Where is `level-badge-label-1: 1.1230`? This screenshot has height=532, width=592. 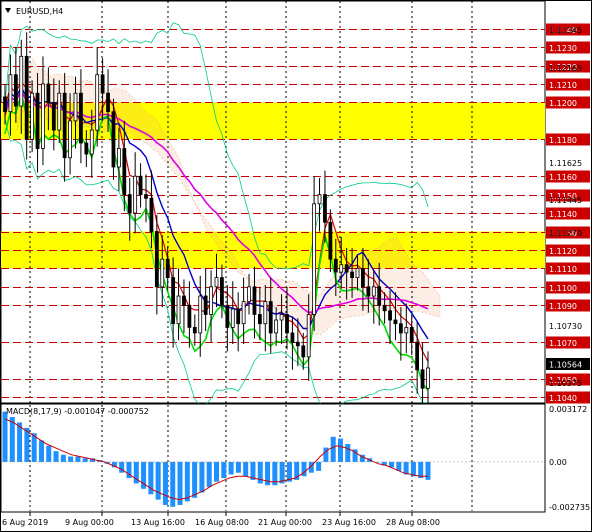
level-badge-label-1: 1.1230 is located at coordinates (563, 48).